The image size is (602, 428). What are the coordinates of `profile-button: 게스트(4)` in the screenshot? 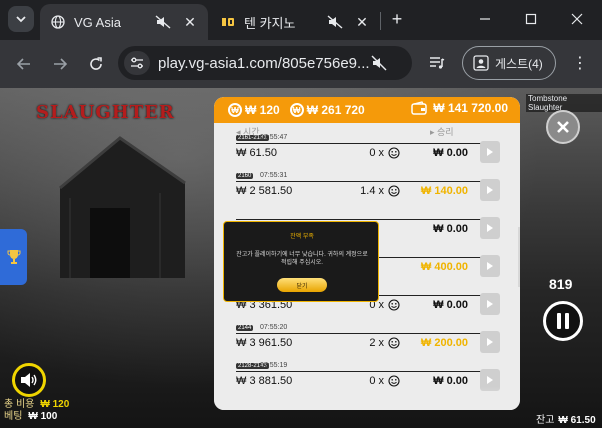 It's located at (509, 63).